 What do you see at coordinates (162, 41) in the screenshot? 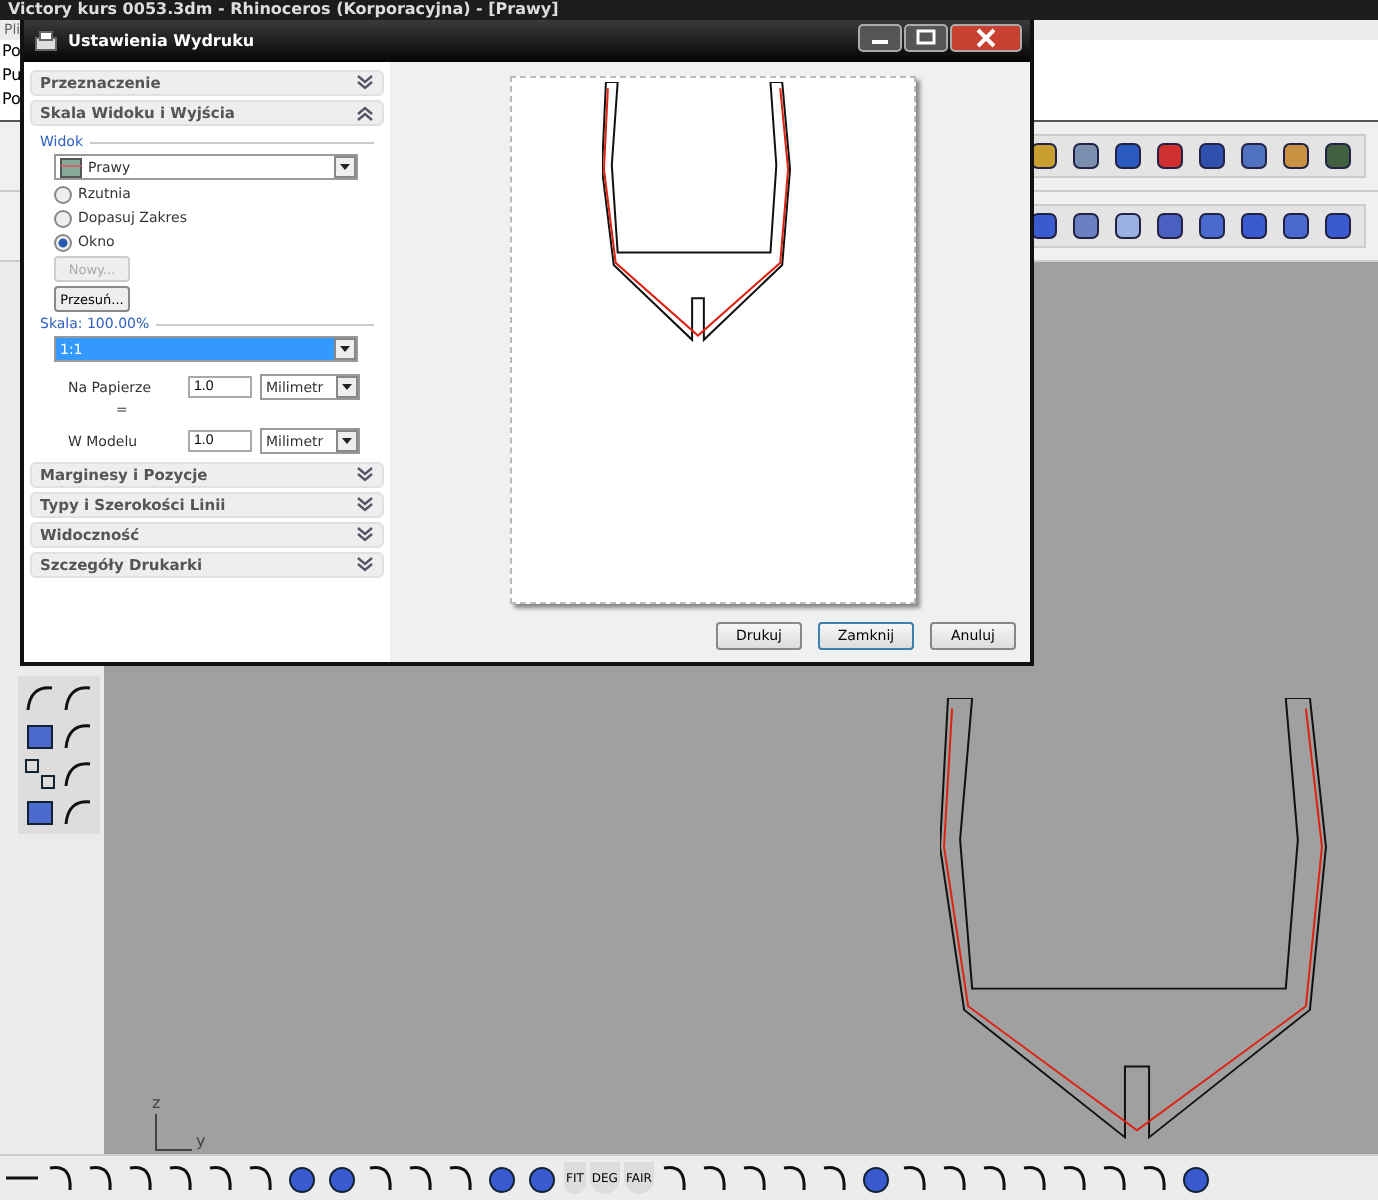
I see `dialog-title: Ustawienia Wydruku` at bounding box center [162, 41].